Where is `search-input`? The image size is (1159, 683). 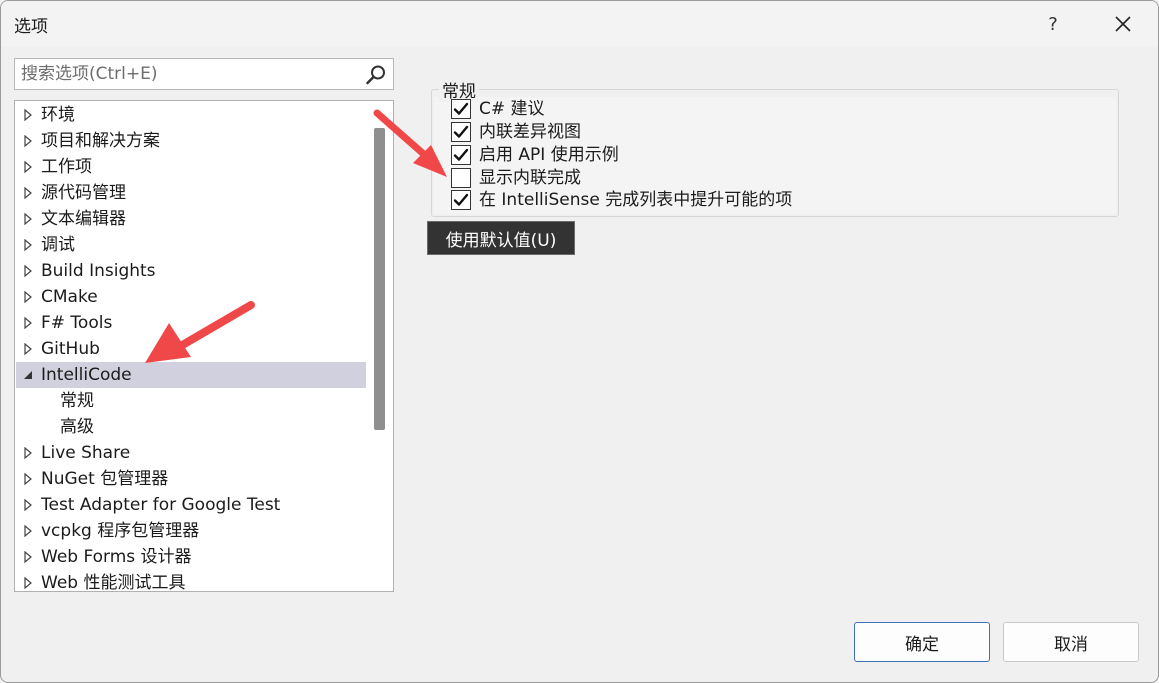 search-input is located at coordinates (191, 74).